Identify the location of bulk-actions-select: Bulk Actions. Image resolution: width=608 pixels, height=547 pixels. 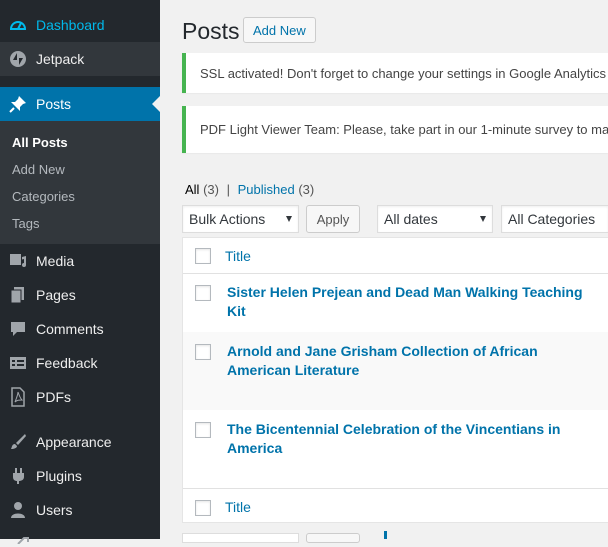
(240, 219).